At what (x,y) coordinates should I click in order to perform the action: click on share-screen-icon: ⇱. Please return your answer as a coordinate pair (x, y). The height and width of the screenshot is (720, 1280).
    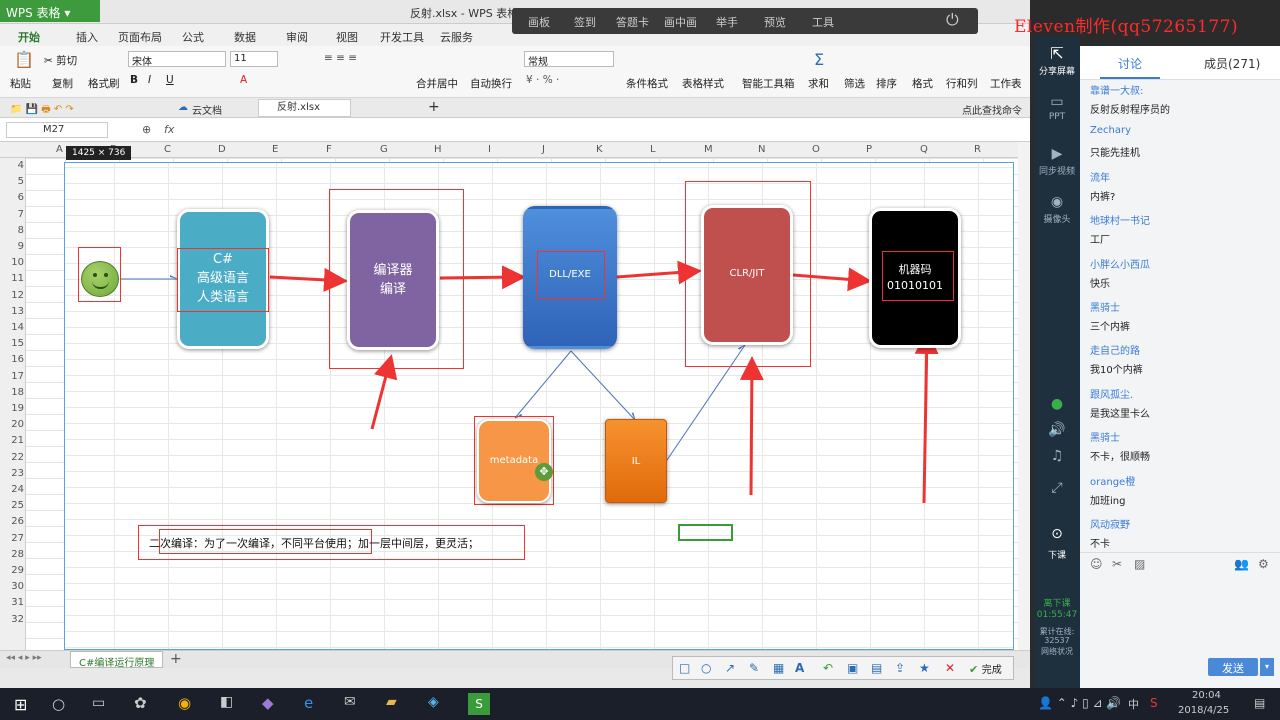
    Looking at the image, I should click on (1057, 53).